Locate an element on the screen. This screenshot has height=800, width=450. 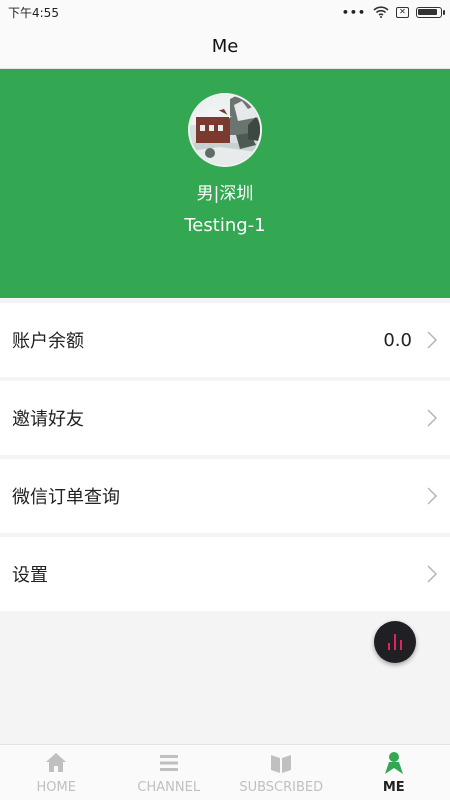
profile-name: Testing-1 is located at coordinates (225, 225).